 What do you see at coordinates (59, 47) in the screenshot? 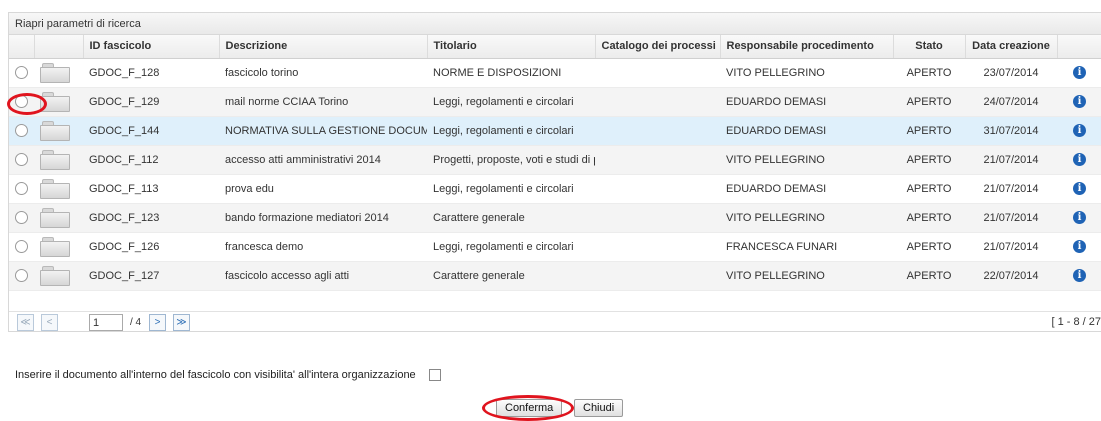
I see `col-header-icon` at bounding box center [59, 47].